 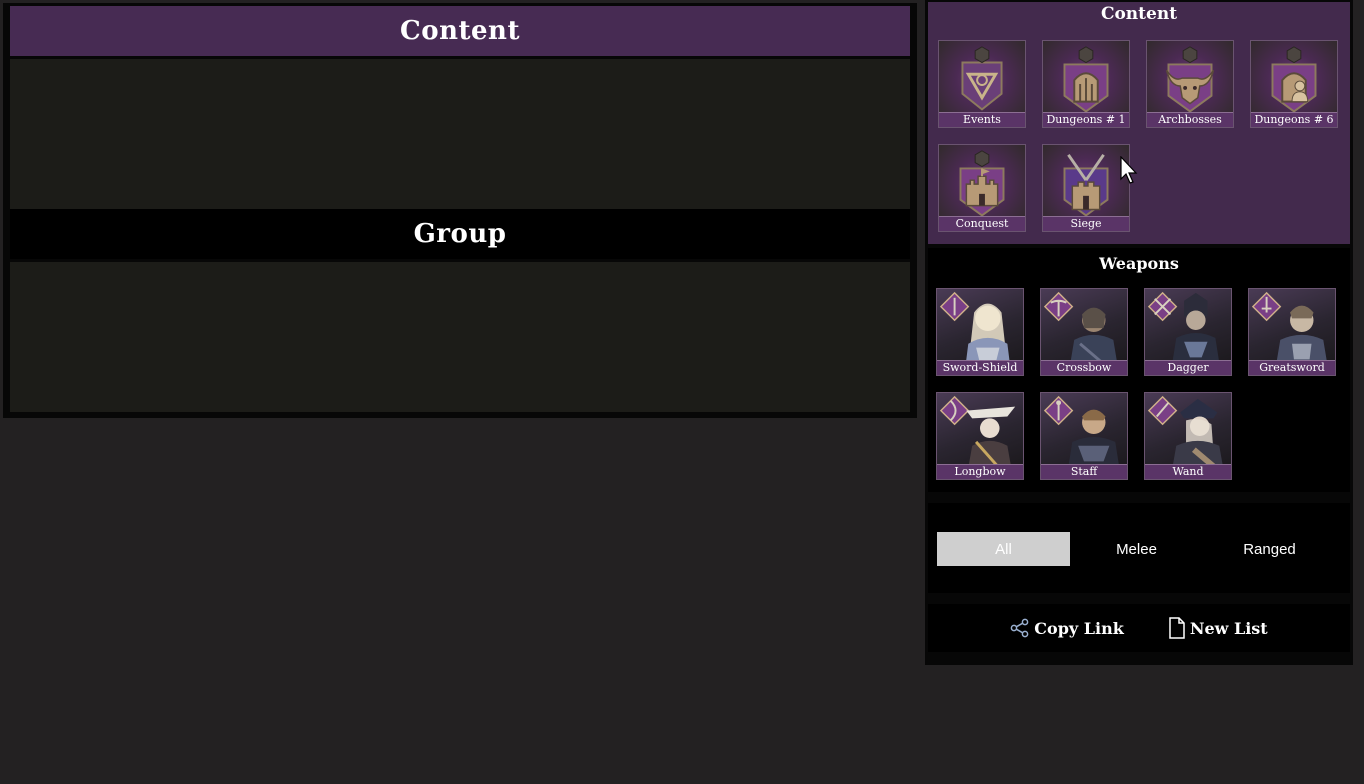 What do you see at coordinates (980, 367) in the screenshot?
I see `weapon-tile-label: Sword-Shield` at bounding box center [980, 367].